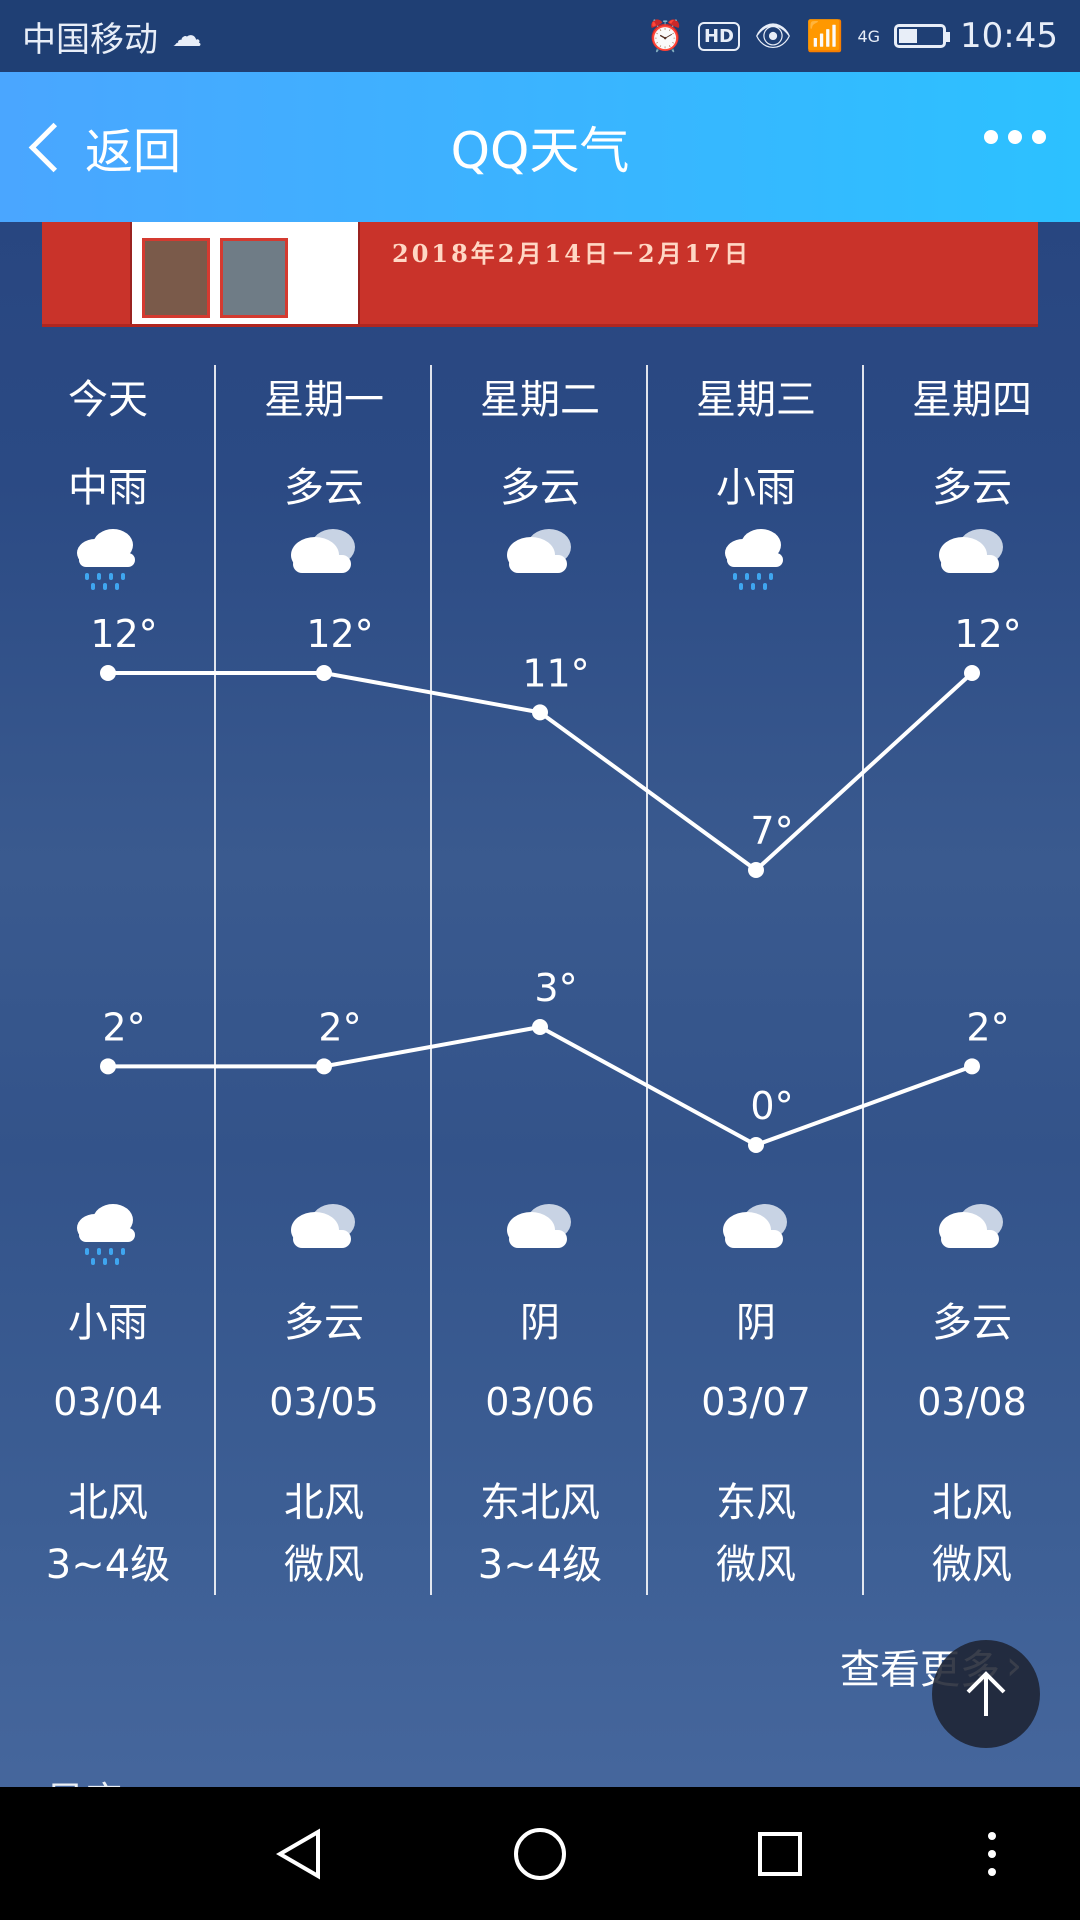  Describe the element at coordinates (756, 1402) in the screenshot. I see `forecast-date: 03/07` at that location.